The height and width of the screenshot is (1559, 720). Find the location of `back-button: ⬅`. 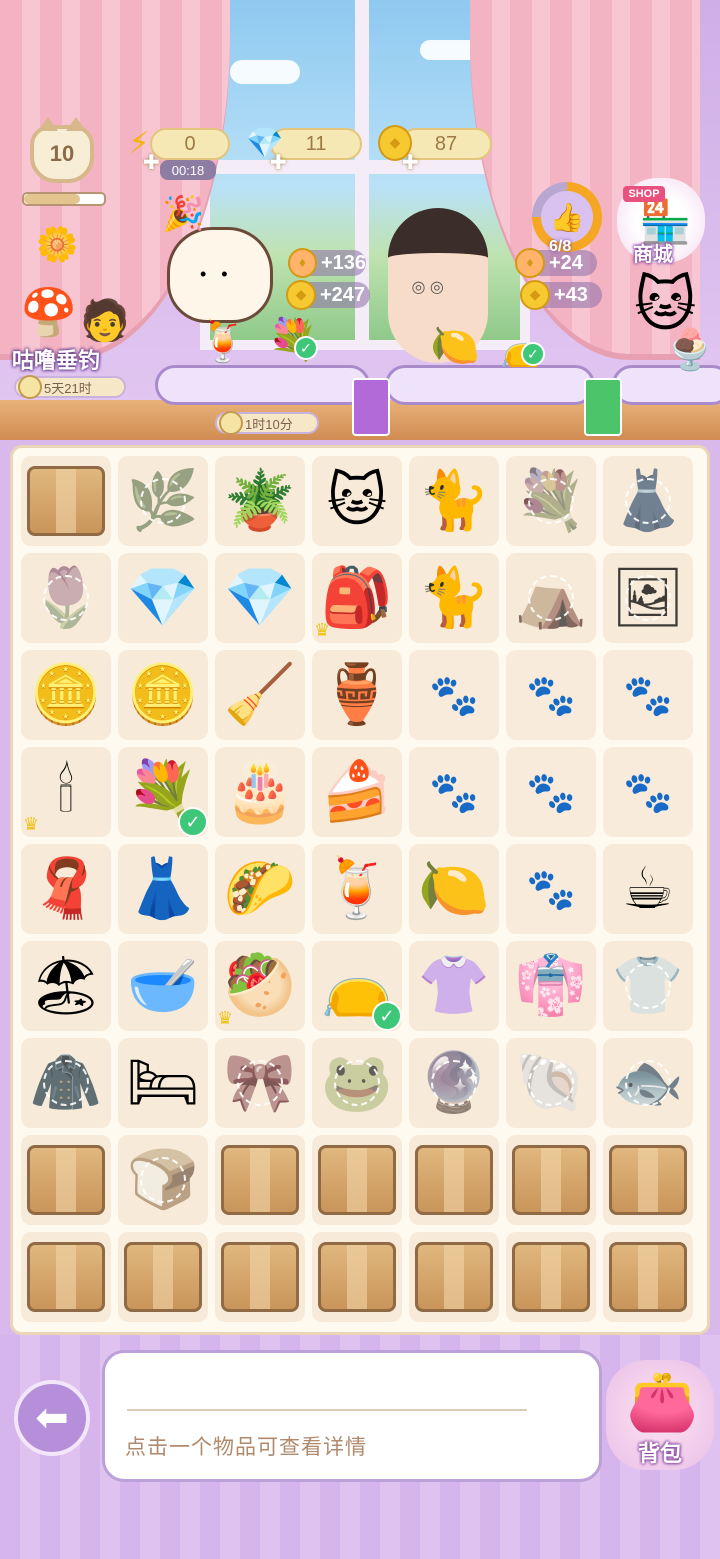

back-button: ⬅ is located at coordinates (52, 1418).